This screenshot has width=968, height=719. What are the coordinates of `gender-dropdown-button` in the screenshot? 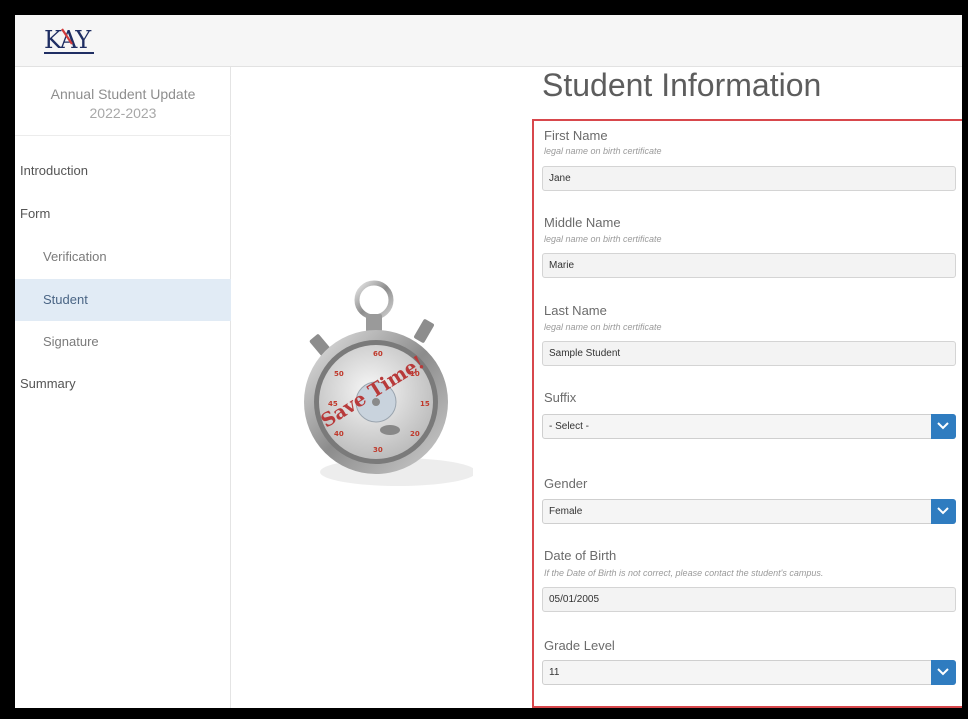 It's located at (943, 511).